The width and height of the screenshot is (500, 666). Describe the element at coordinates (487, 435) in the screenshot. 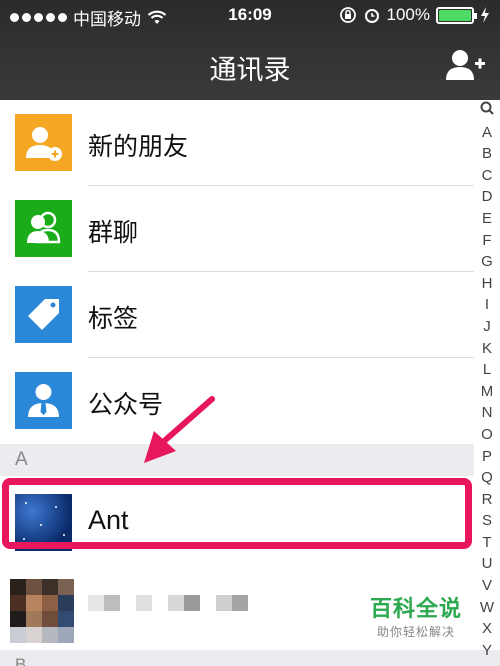

I see `index-letter: O` at that location.